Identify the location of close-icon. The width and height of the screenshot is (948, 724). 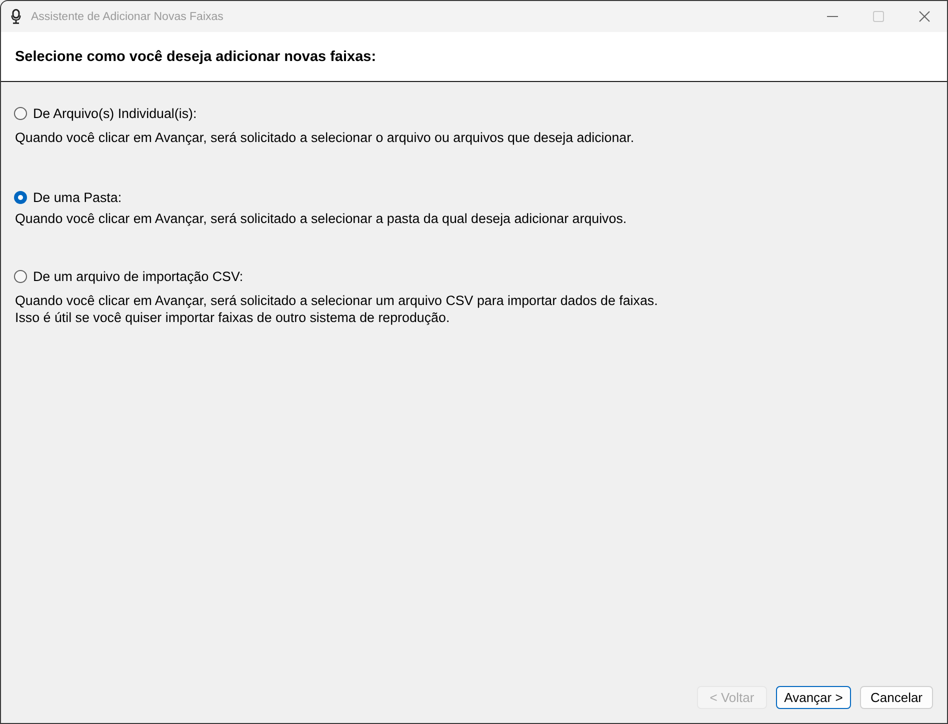
(924, 16).